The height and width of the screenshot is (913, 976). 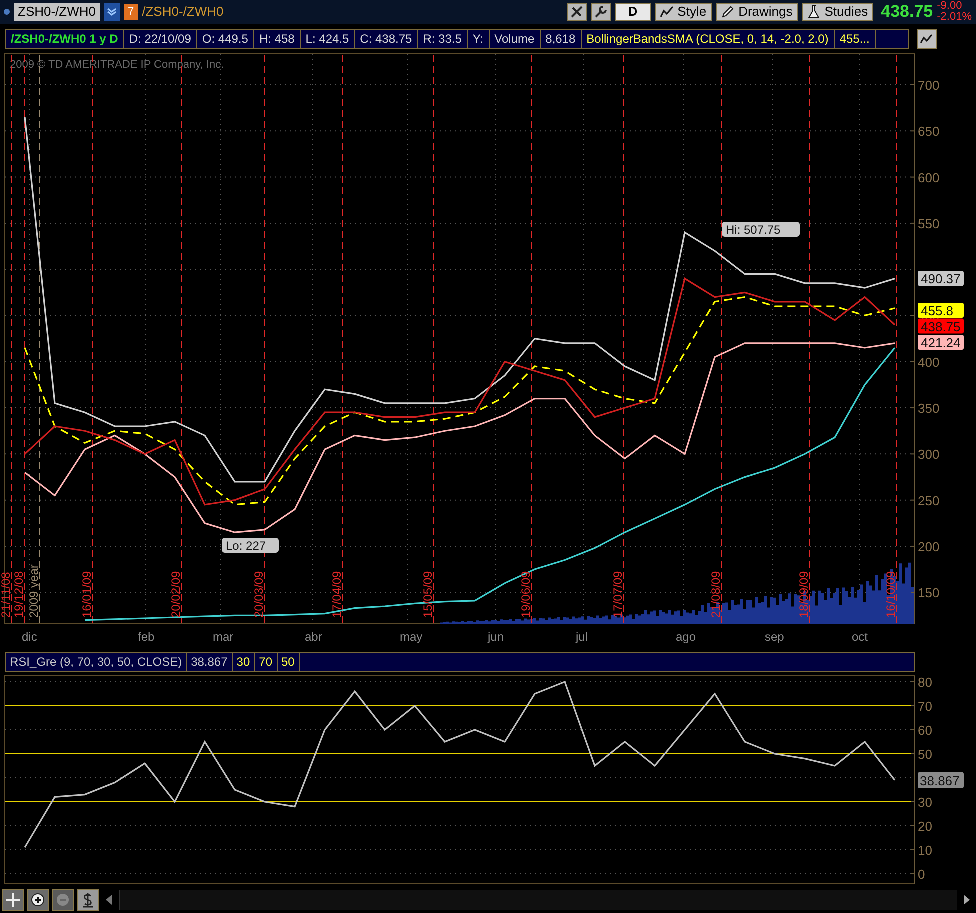 What do you see at coordinates (259, 594) in the screenshot?
I see `date-marker-label: 20/03/09` at bounding box center [259, 594].